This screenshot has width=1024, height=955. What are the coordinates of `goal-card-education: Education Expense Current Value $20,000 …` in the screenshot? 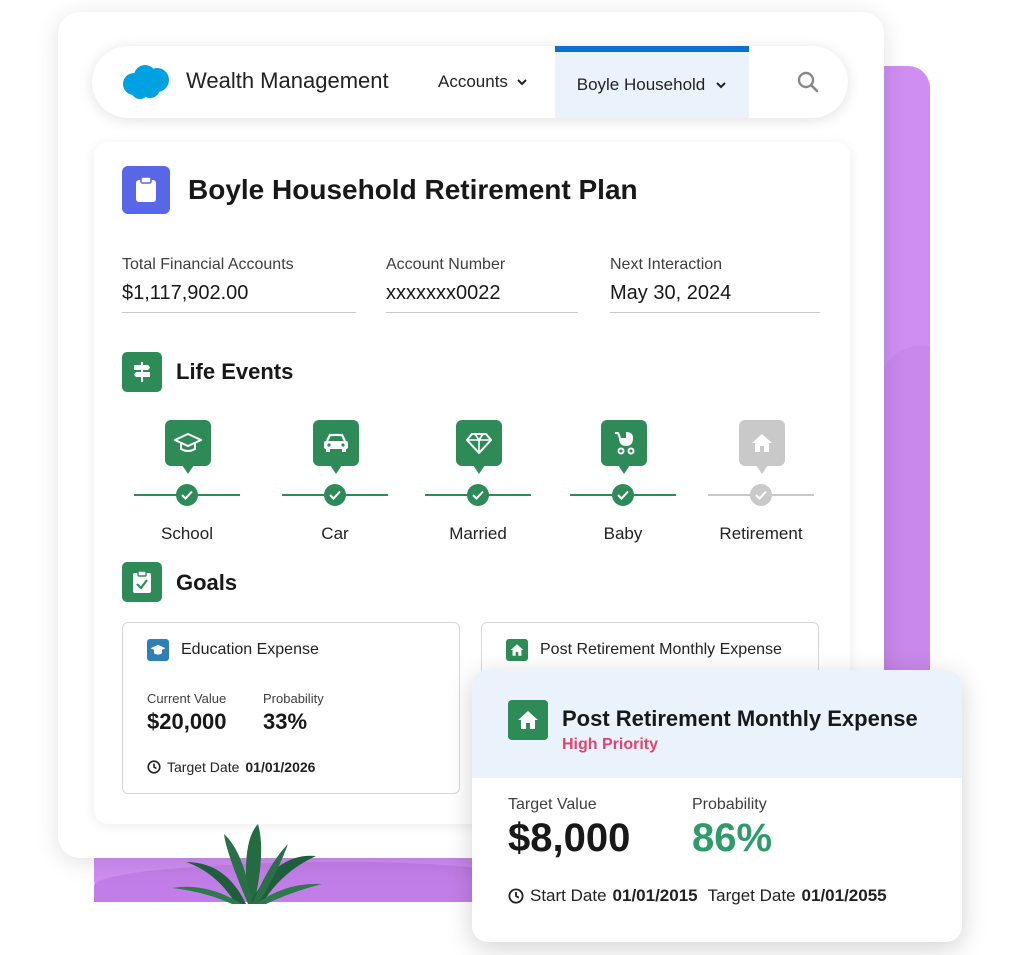 It's located at (291, 708).